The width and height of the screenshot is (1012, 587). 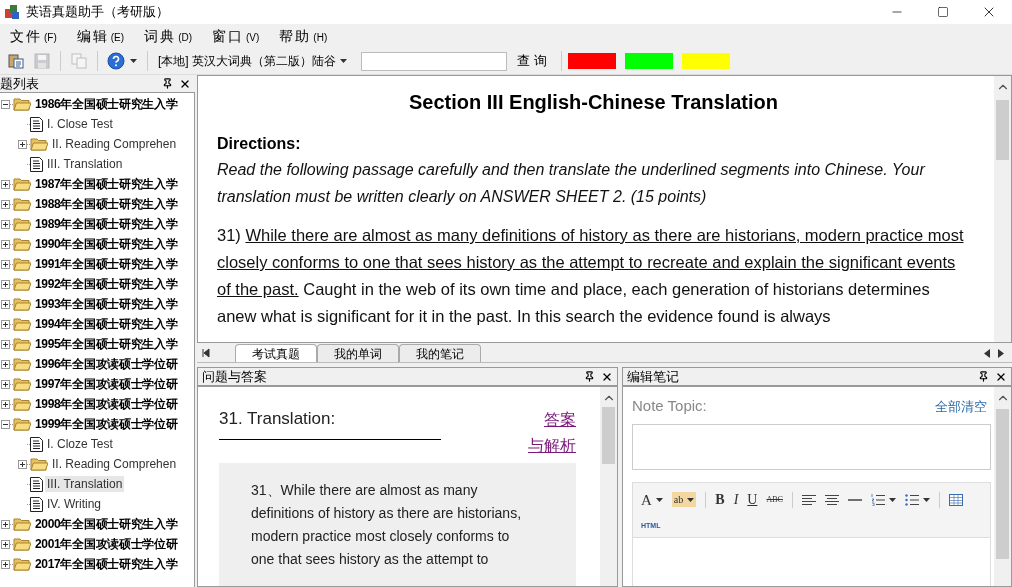 What do you see at coordinates (106, 224) in the screenshot?
I see `tree-item: 1989年全国硕士研究生入学` at bounding box center [106, 224].